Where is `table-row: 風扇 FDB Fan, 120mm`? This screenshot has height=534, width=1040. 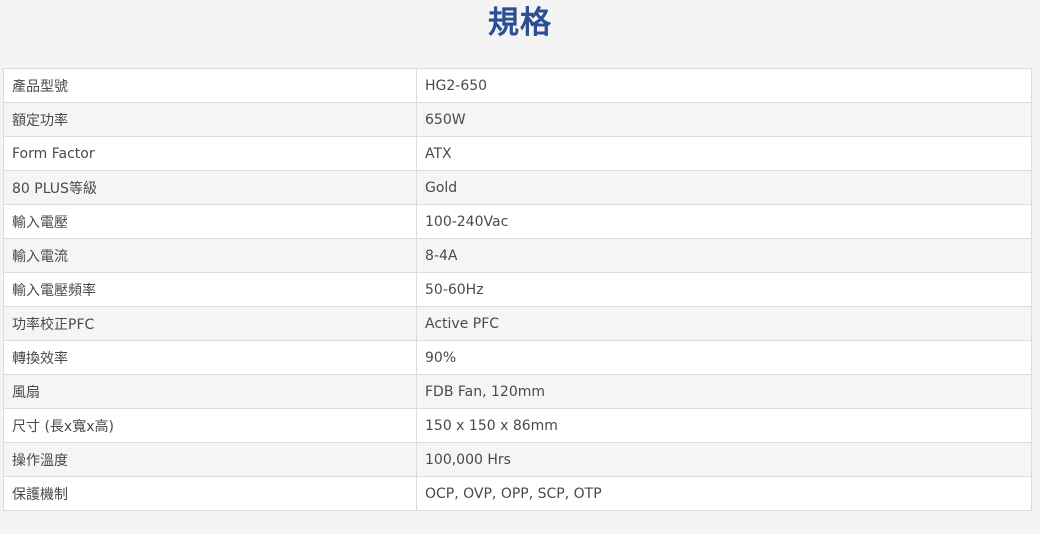
table-row: 風扇 FDB Fan, 120mm is located at coordinates (517, 391).